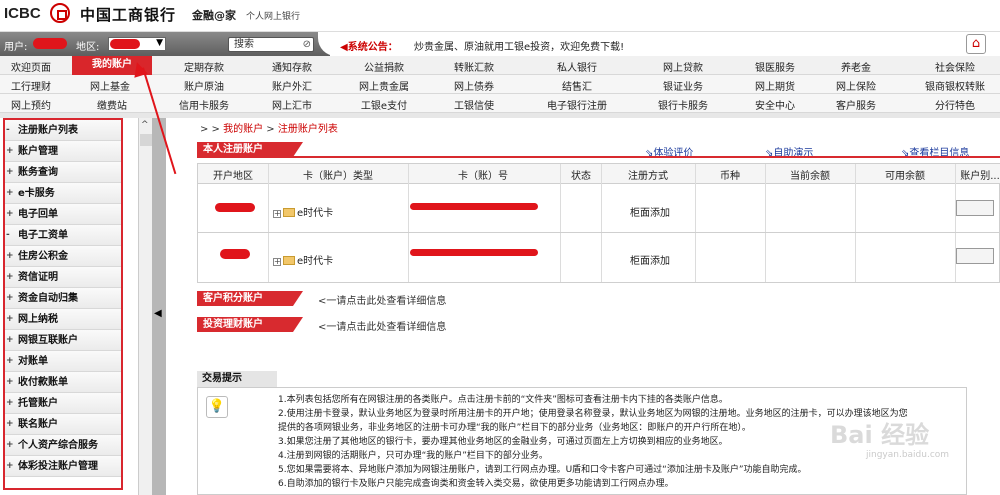  Describe the element at coordinates (955, 66) in the screenshot. I see `nav-item: 社会保险` at that location.